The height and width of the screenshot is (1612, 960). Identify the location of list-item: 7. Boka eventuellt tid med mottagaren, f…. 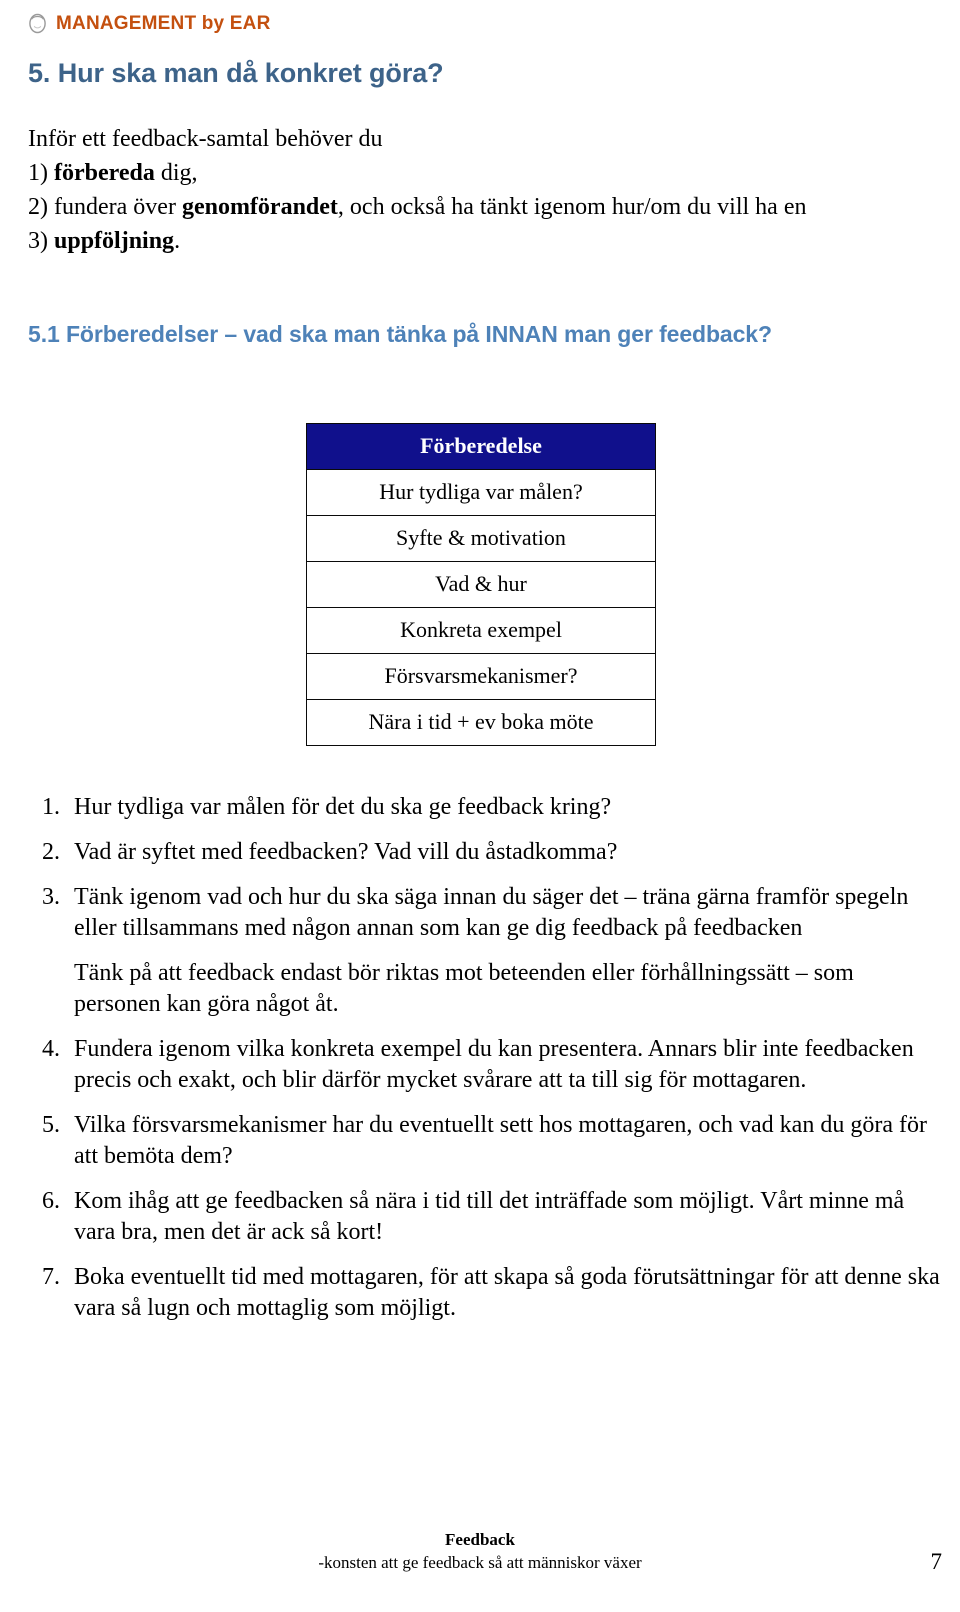
(490, 1293).